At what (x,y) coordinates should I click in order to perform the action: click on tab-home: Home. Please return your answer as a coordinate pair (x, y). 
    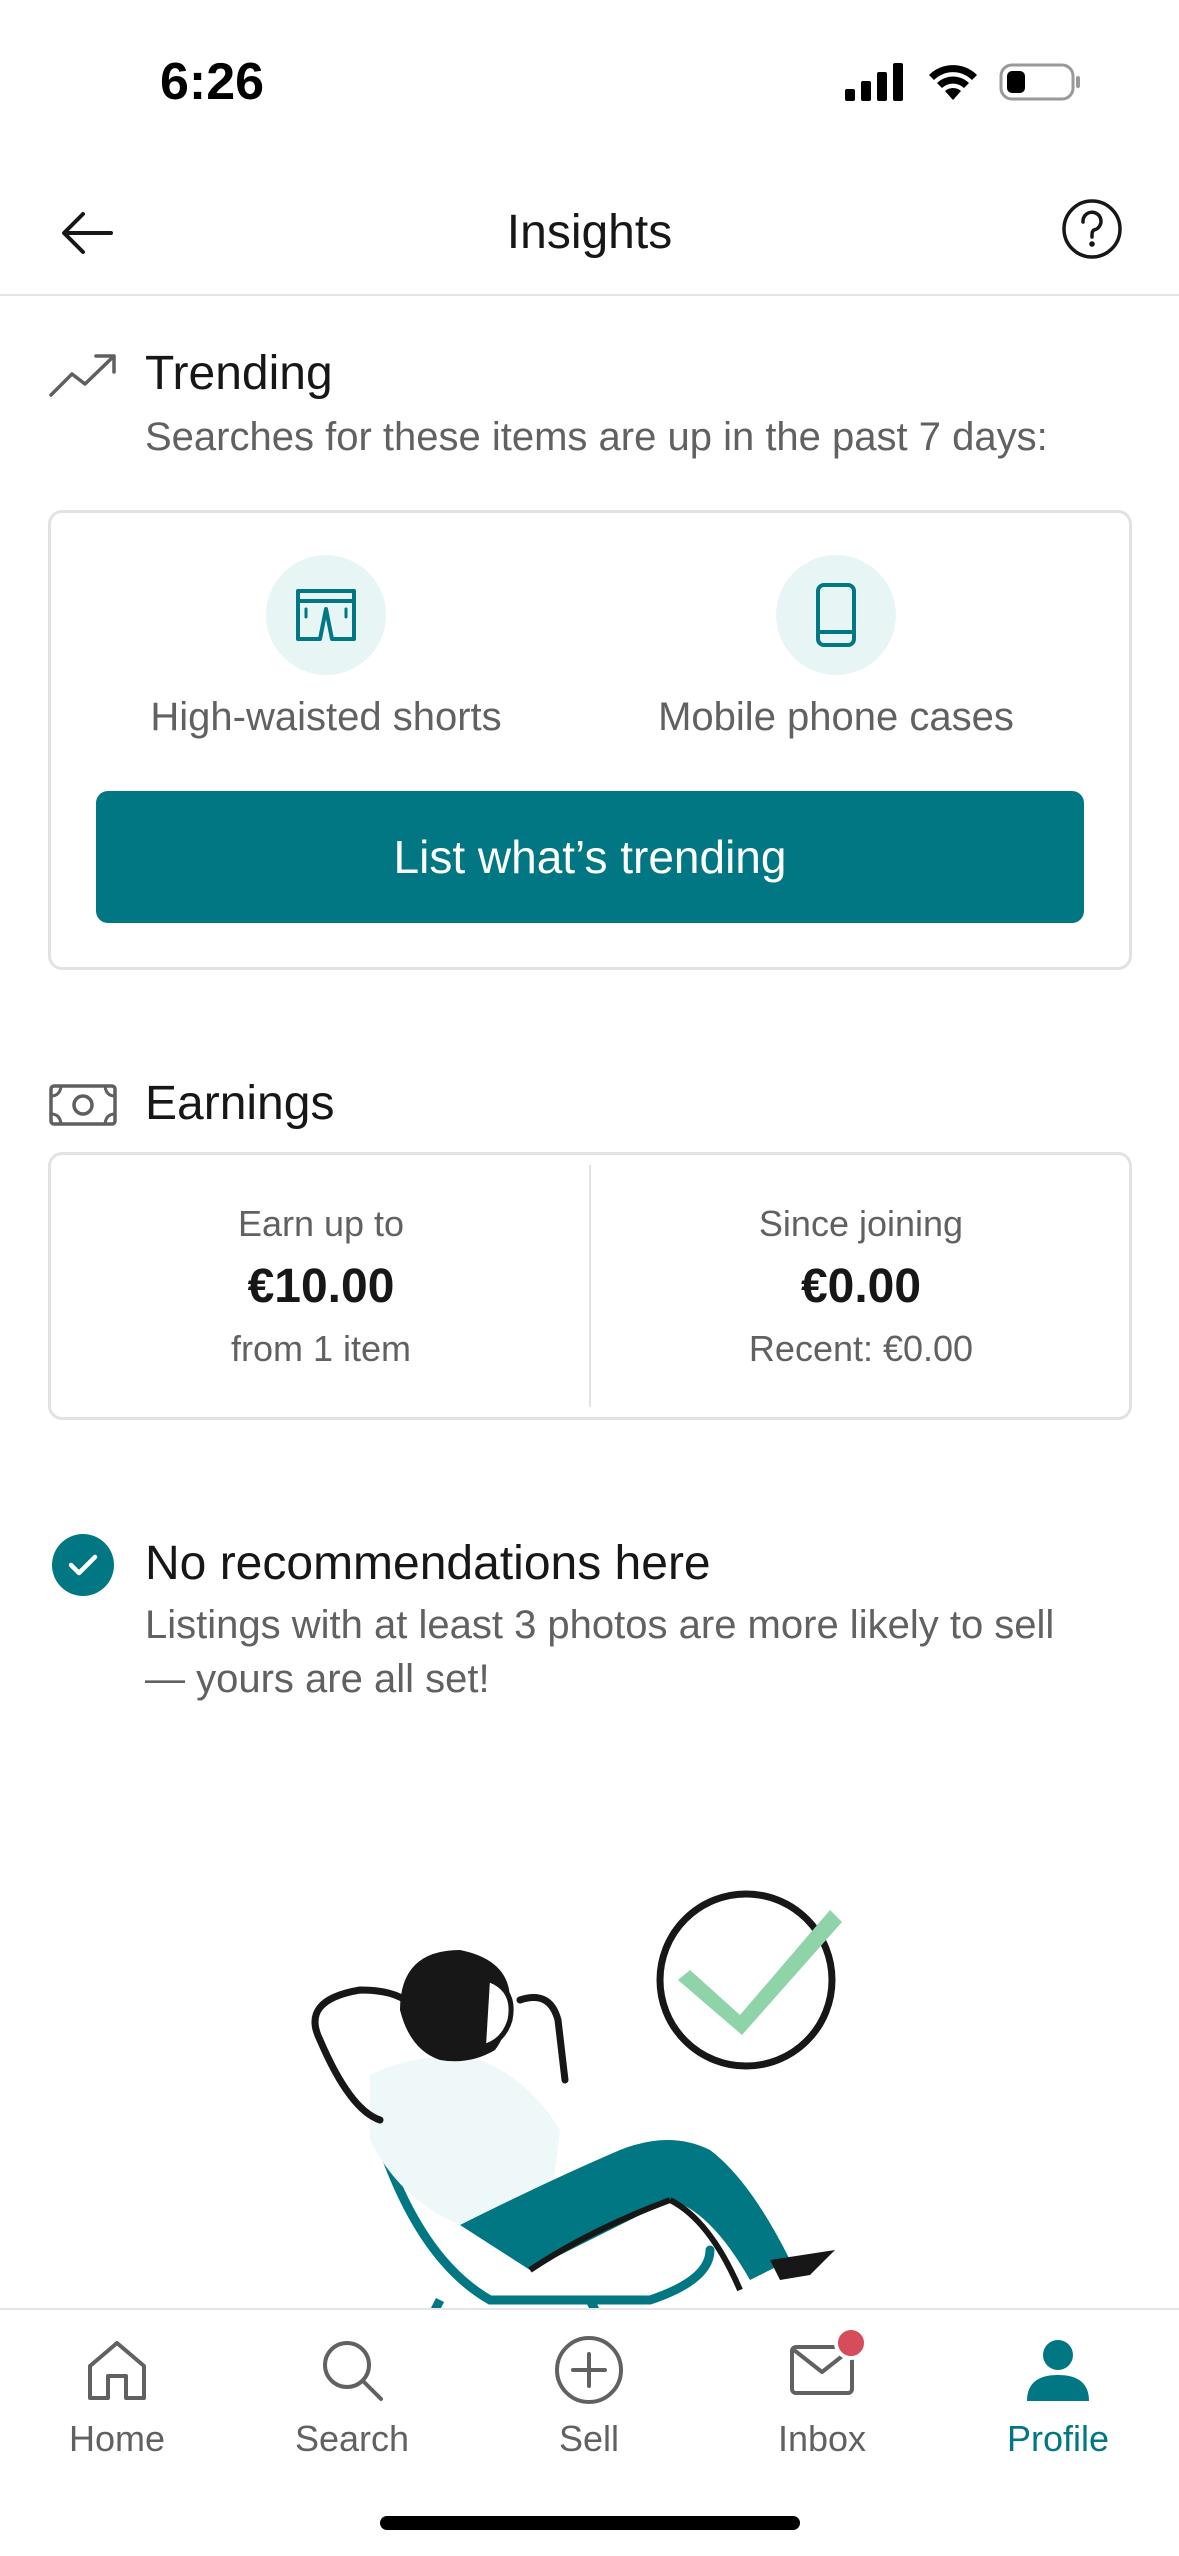
    Looking at the image, I should click on (117, 2395).